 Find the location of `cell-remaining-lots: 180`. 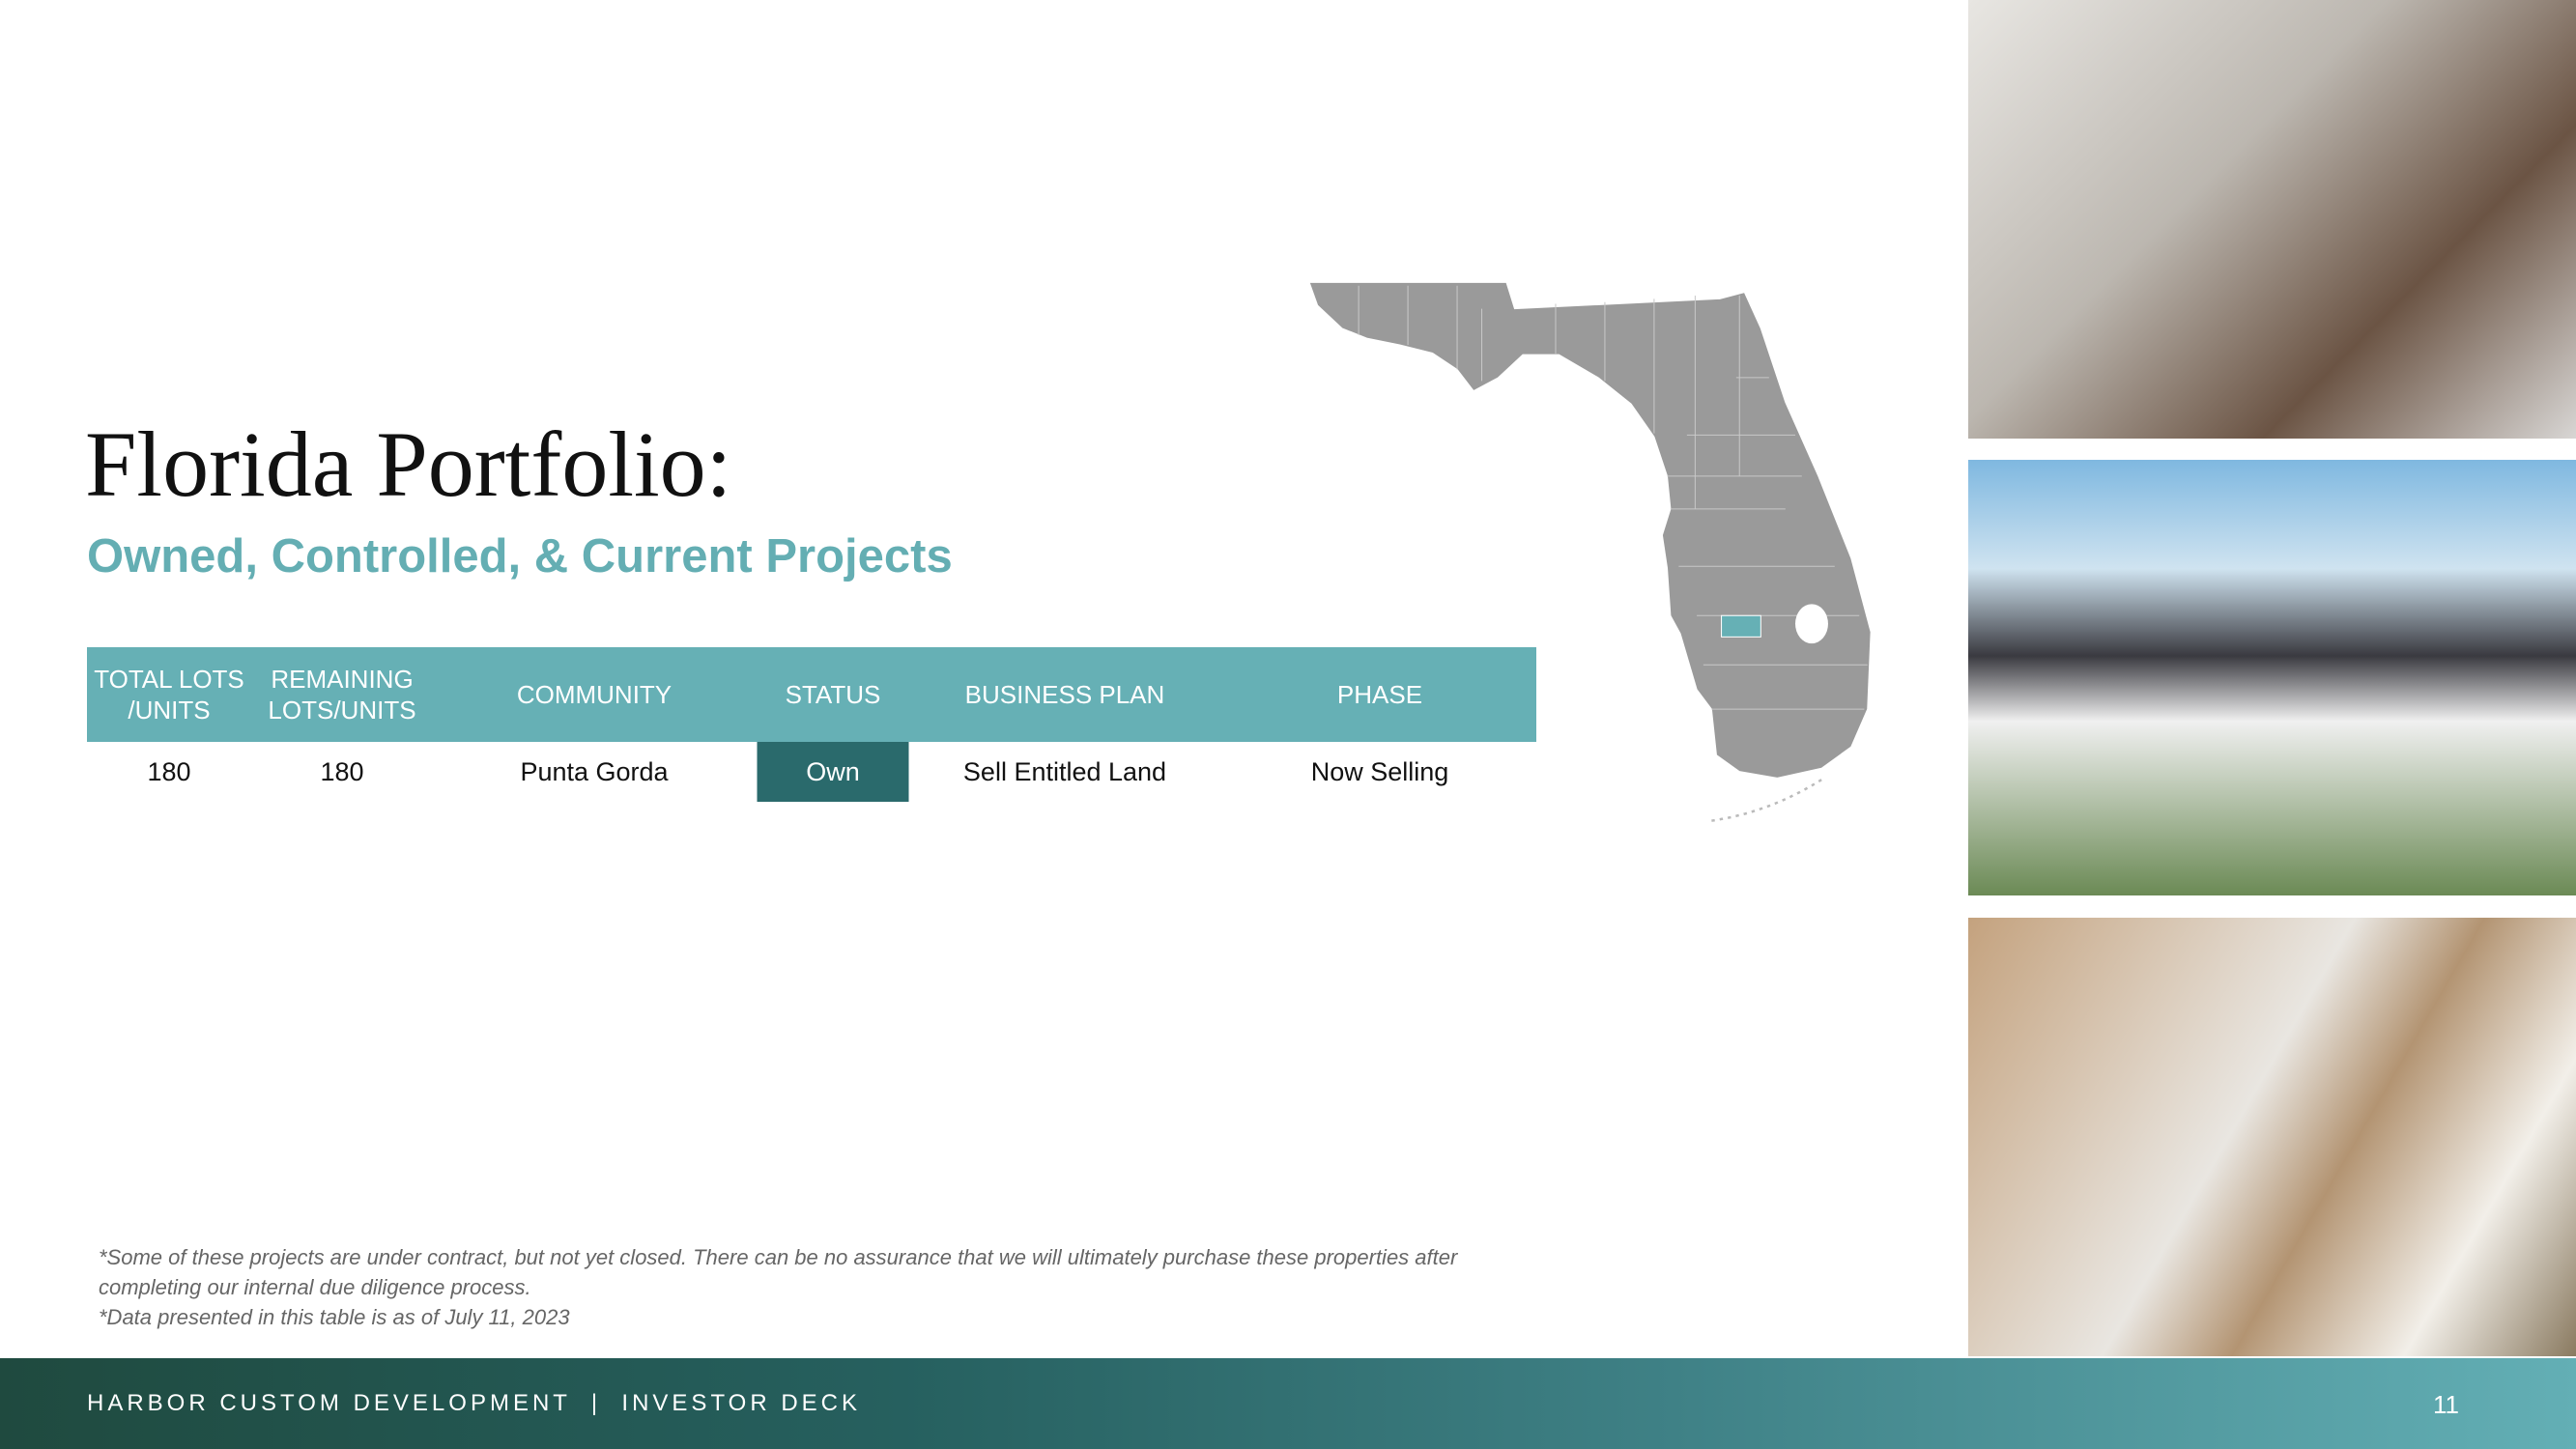

cell-remaining-lots: 180 is located at coordinates (342, 771).